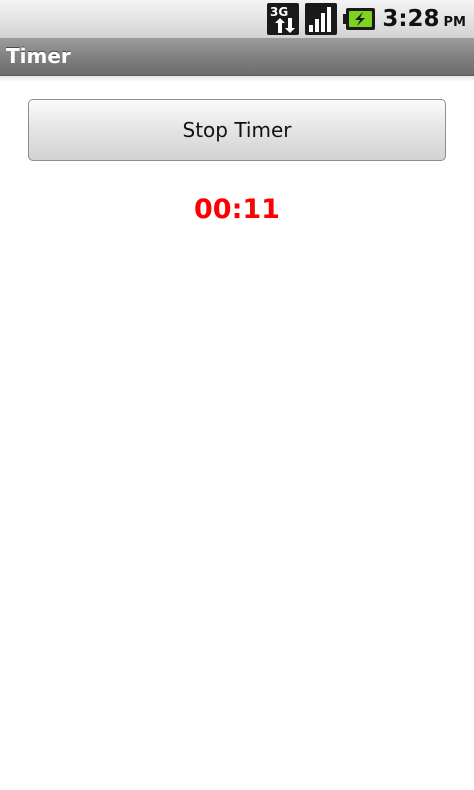 The image size is (474, 790). I want to click on clock: 3:28 PM, so click(424, 19).